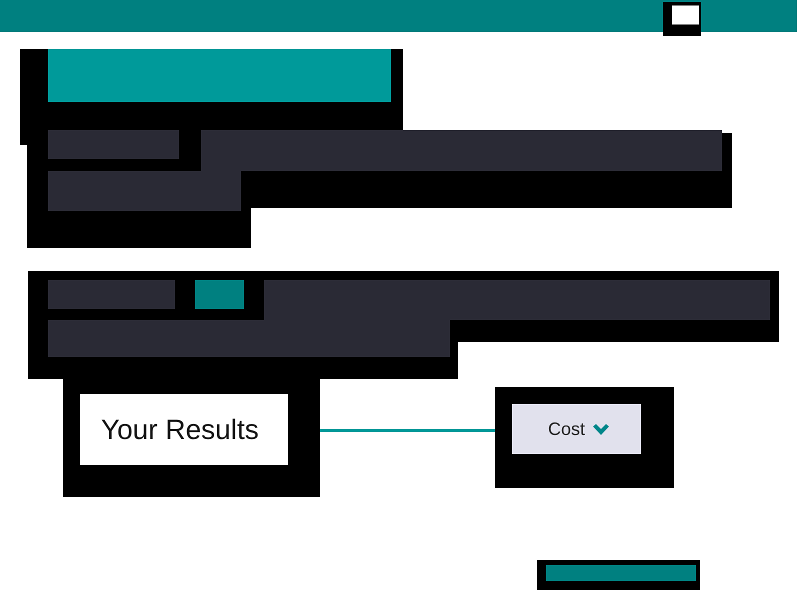 This screenshot has height=600, width=800. What do you see at coordinates (219, 294) in the screenshot?
I see `link-bar` at bounding box center [219, 294].